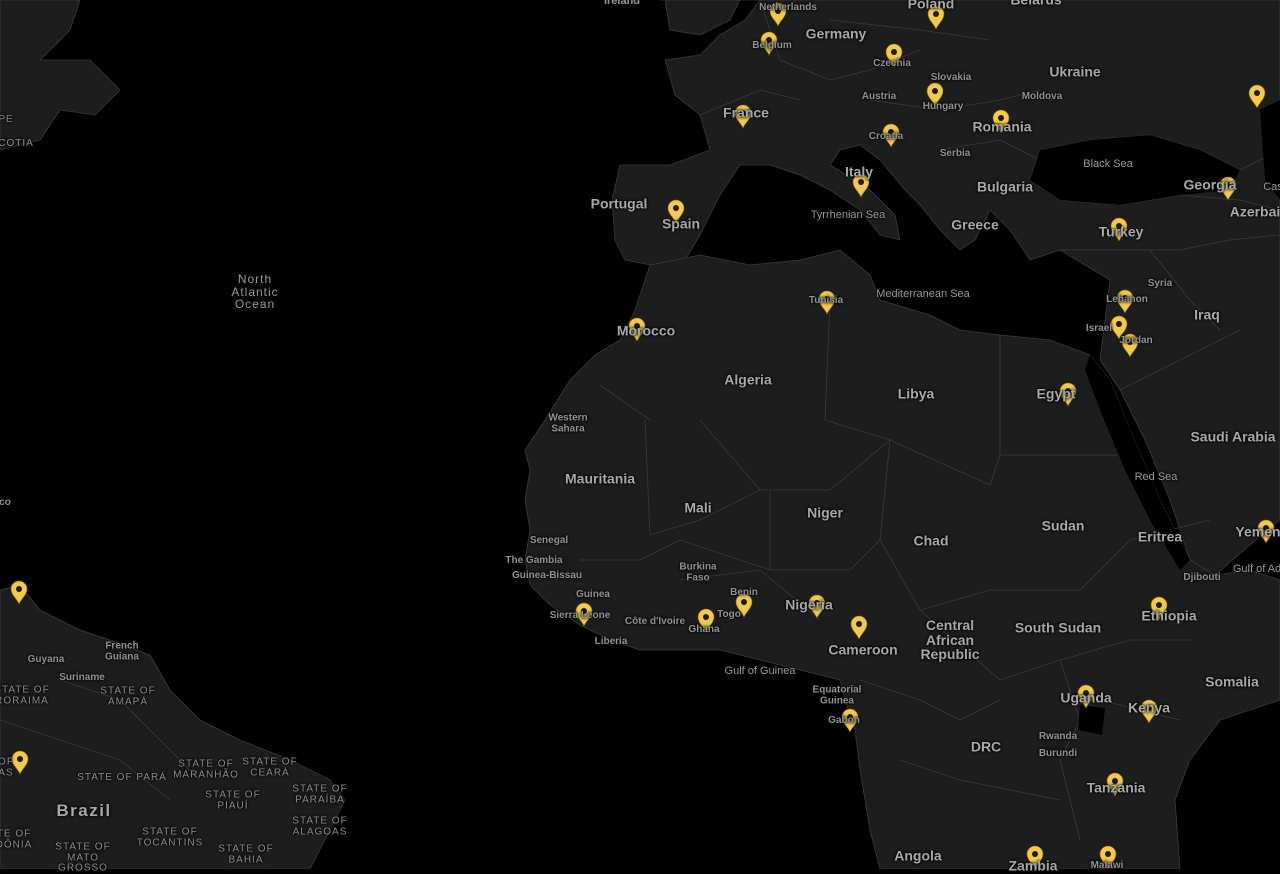 This screenshot has width=1280, height=874. Describe the element at coordinates (83, 857) in the screenshot. I see `map-label-mato-grosso: STATE OF MATO GROSSO` at that location.